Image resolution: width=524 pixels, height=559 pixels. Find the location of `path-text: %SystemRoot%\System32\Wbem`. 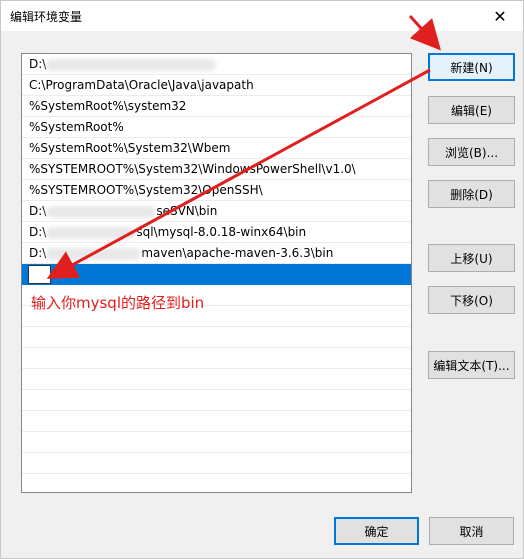

path-text: %SystemRoot%\System32\Wbem is located at coordinates (130, 148).